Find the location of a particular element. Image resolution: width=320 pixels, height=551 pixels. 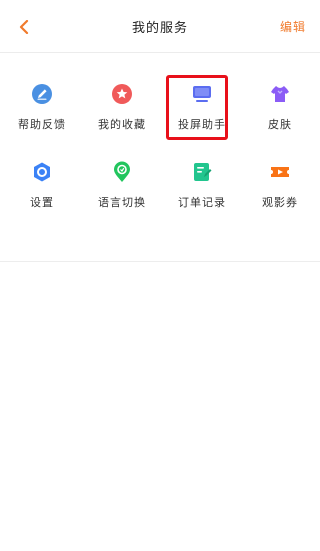

ticket-icon is located at coordinates (280, 172).